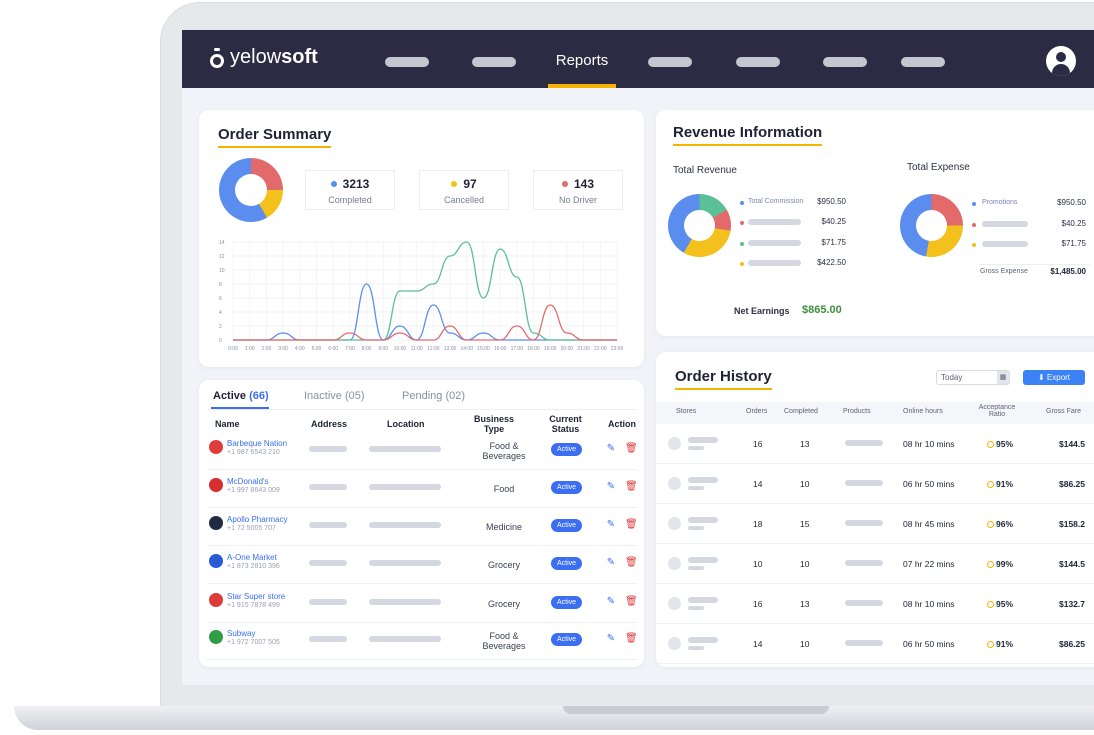 The image size is (1094, 735). Describe the element at coordinates (500, 349) in the screenshot. I see `x-tick-label: 16:00` at that location.